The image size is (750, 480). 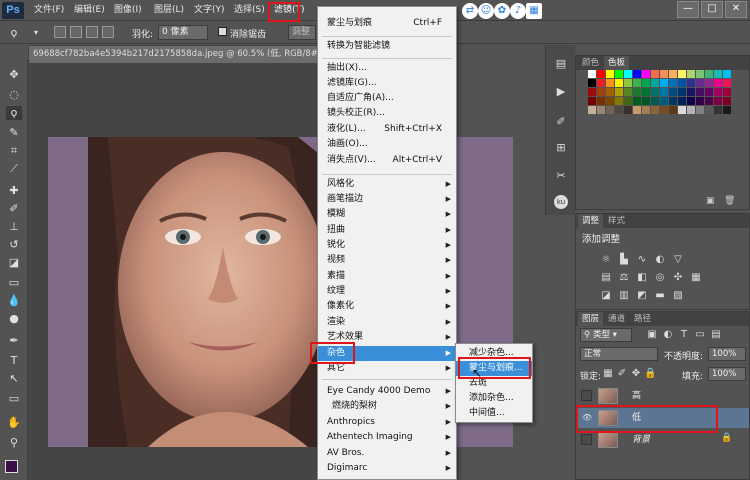 What do you see at coordinates (14, 423) in the screenshot?
I see `hand-tool-icon: ✋` at bounding box center [14, 423].